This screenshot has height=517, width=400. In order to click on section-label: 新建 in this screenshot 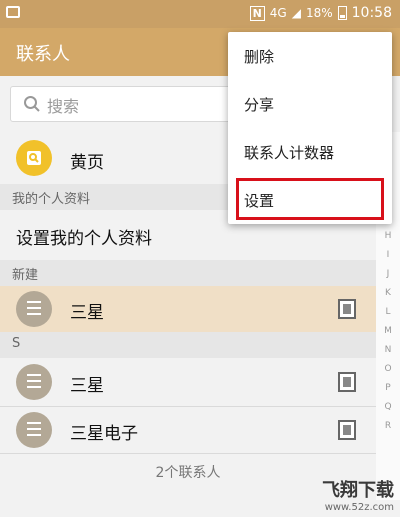, I will do `click(25, 275)`.